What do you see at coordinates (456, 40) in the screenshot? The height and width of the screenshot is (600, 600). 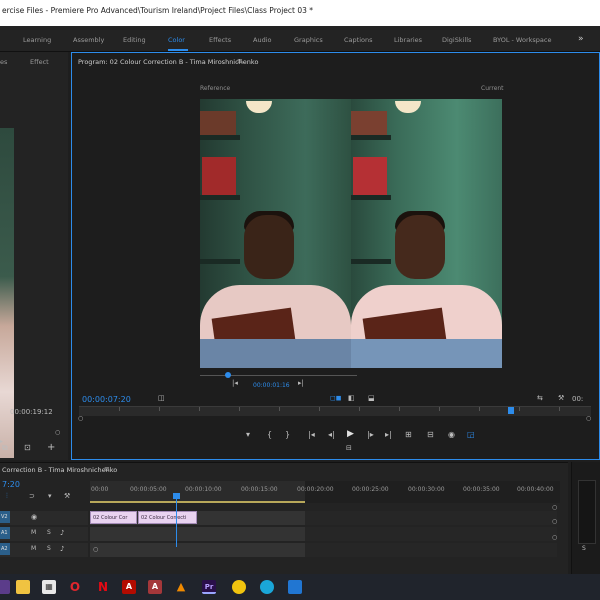 I see `workspace-tab-digiskills: DigiSkills` at bounding box center [456, 40].